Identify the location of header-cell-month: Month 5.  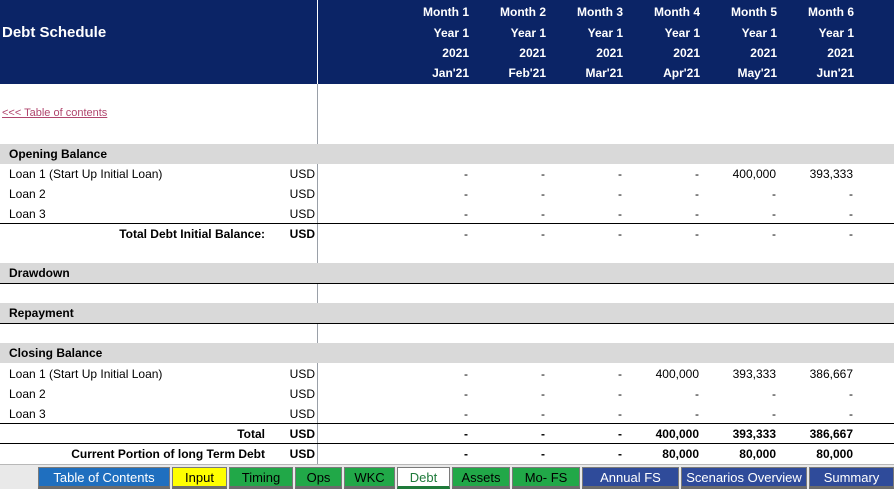
(746, 12).